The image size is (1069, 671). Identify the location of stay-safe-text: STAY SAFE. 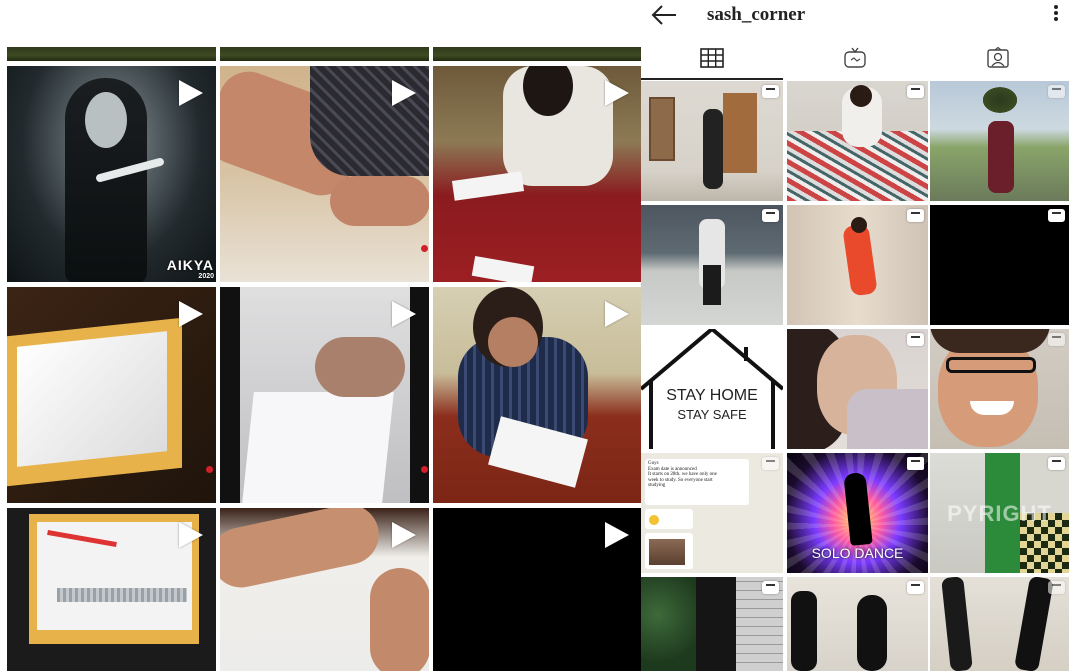
(712, 414).